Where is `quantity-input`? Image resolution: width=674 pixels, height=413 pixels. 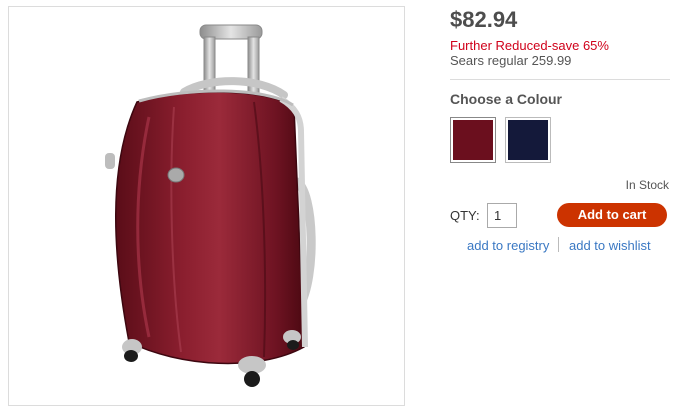 quantity-input is located at coordinates (502, 215).